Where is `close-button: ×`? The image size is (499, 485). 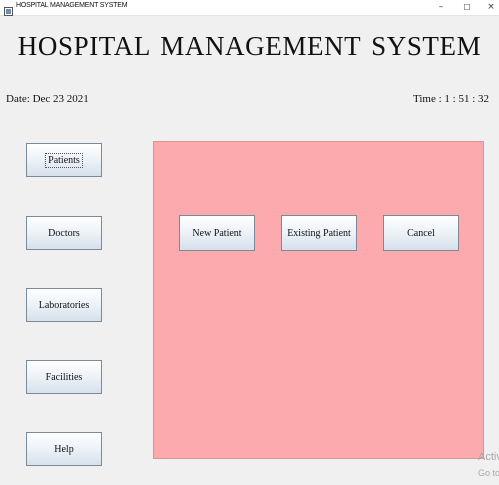
close-button: × is located at coordinates (488, 7).